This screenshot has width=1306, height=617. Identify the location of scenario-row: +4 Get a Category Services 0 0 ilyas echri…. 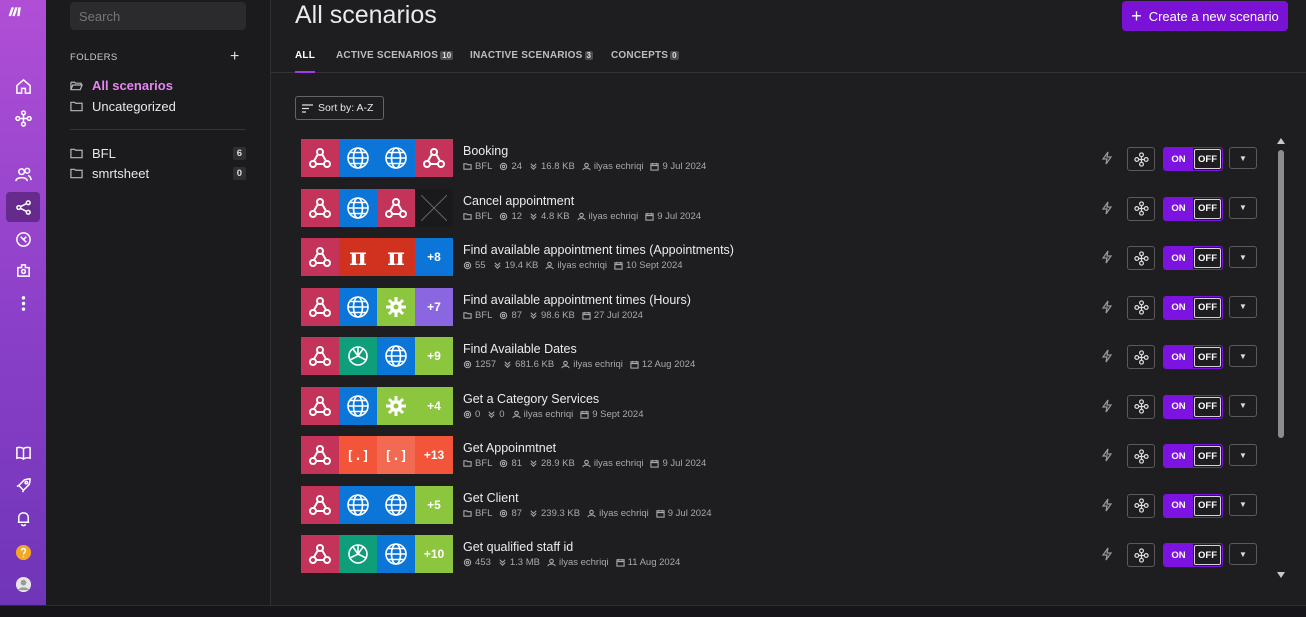
(781, 406).